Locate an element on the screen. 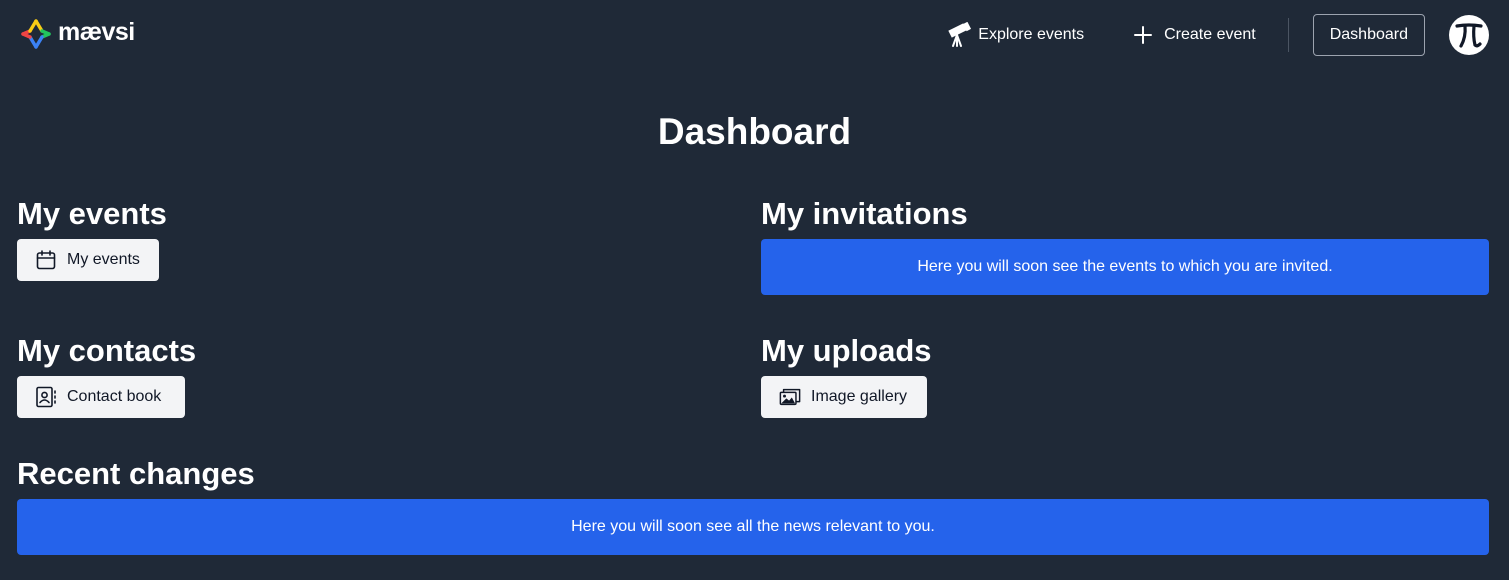 The width and height of the screenshot is (1509, 580). telescope-icon is located at coordinates (960, 34).